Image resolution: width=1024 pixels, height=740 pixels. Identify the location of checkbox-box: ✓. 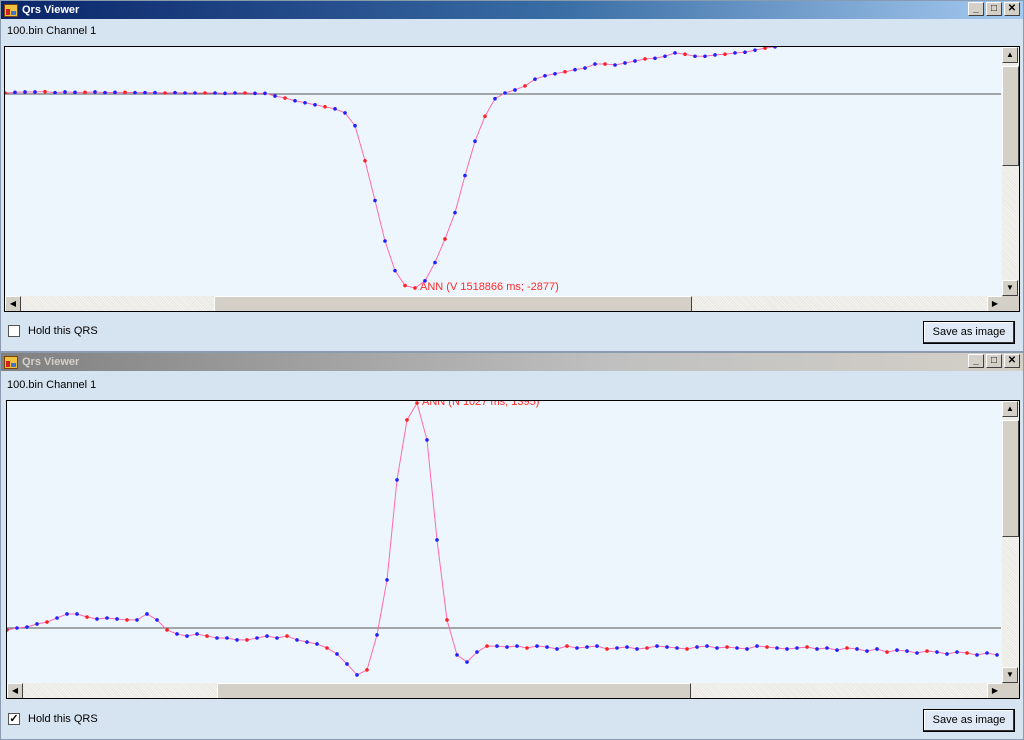
(14, 719).